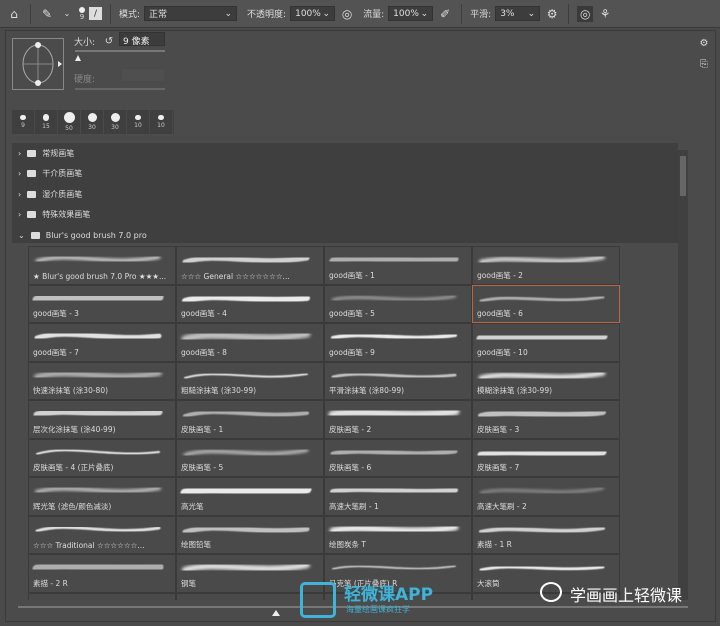 Image resolution: width=720 pixels, height=626 pixels. What do you see at coordinates (552, 14) in the screenshot?
I see `gear-icon: ⚙` at bounding box center [552, 14].